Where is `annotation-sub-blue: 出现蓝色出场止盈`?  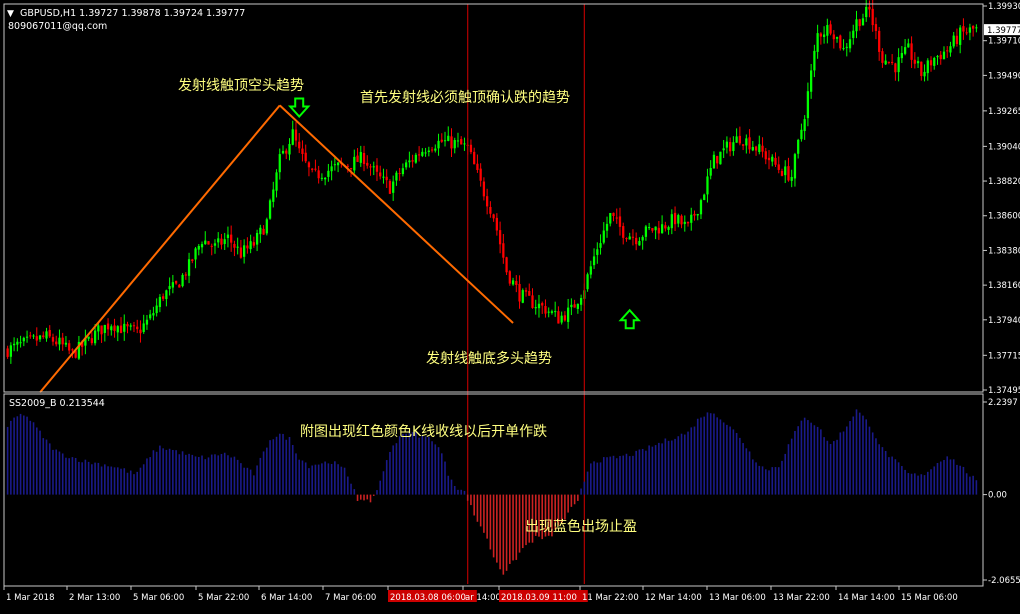
annotation-sub-blue: 出现蓝色出场止盈 is located at coordinates (581, 526).